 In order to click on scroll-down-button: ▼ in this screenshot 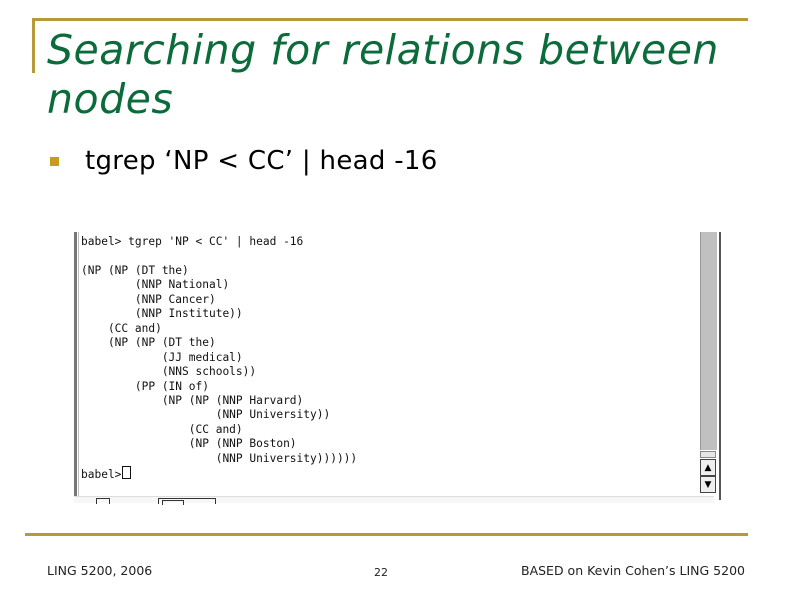, I will do `click(708, 484)`.